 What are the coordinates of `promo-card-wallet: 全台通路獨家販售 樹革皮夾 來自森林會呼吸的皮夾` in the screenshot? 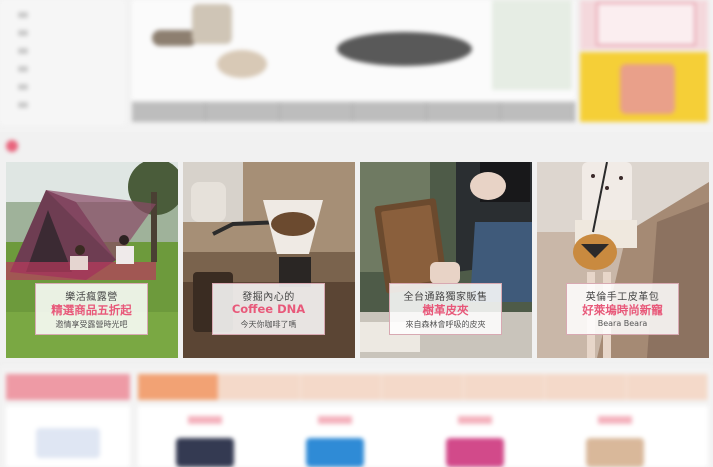 It's located at (446, 260).